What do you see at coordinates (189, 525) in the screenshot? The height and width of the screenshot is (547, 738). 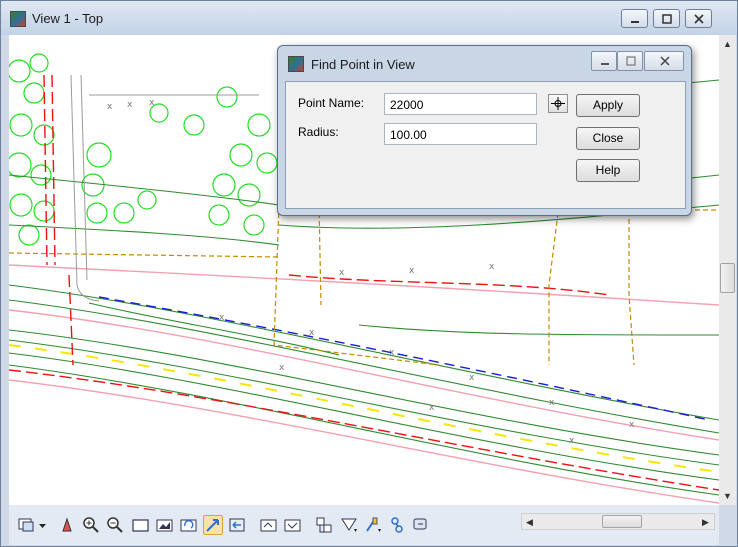 I see `rotate-view-icon` at bounding box center [189, 525].